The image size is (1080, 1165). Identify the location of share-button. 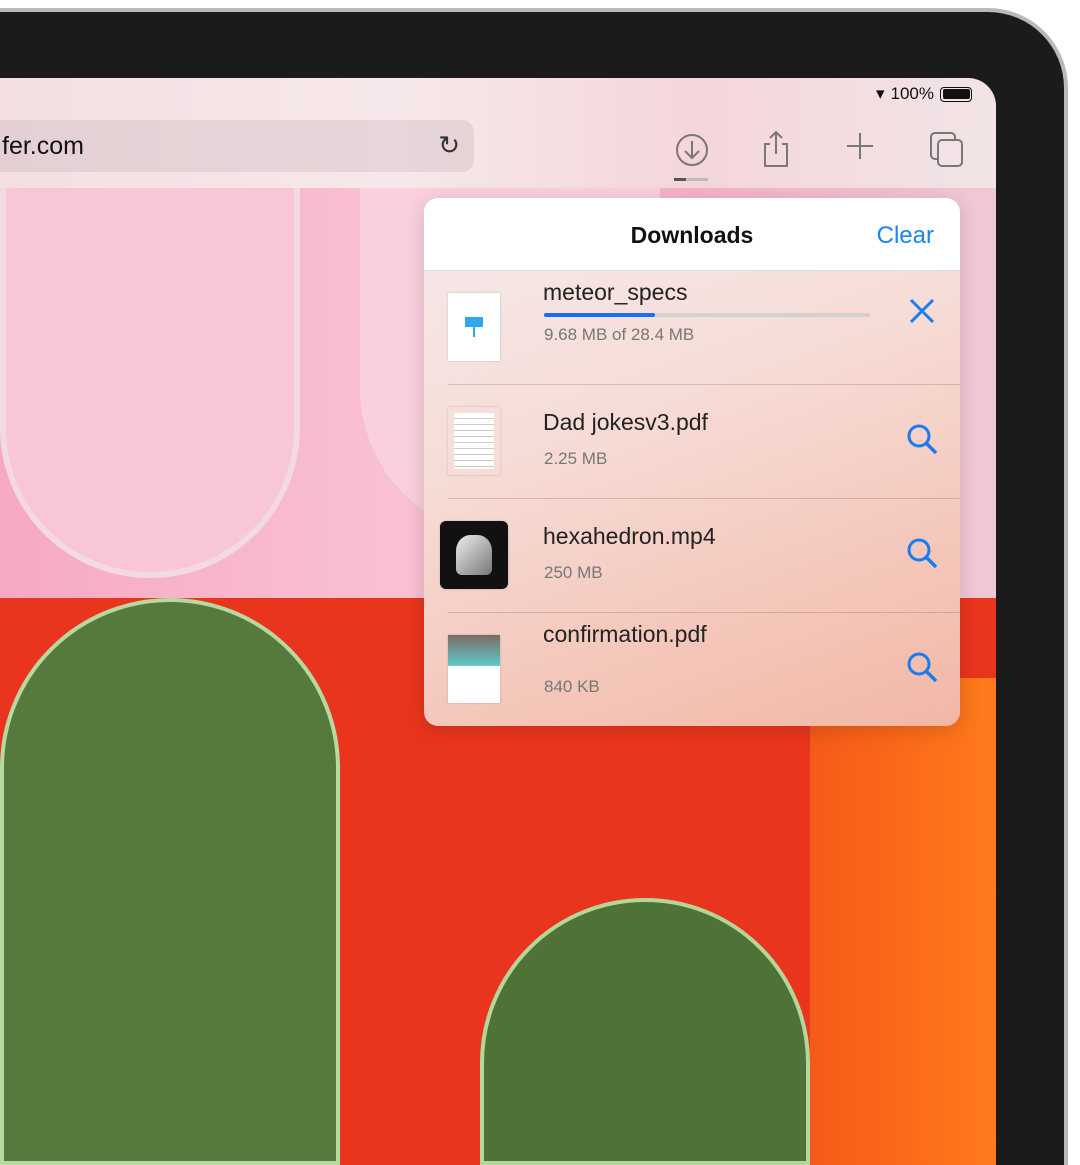
(776, 153).